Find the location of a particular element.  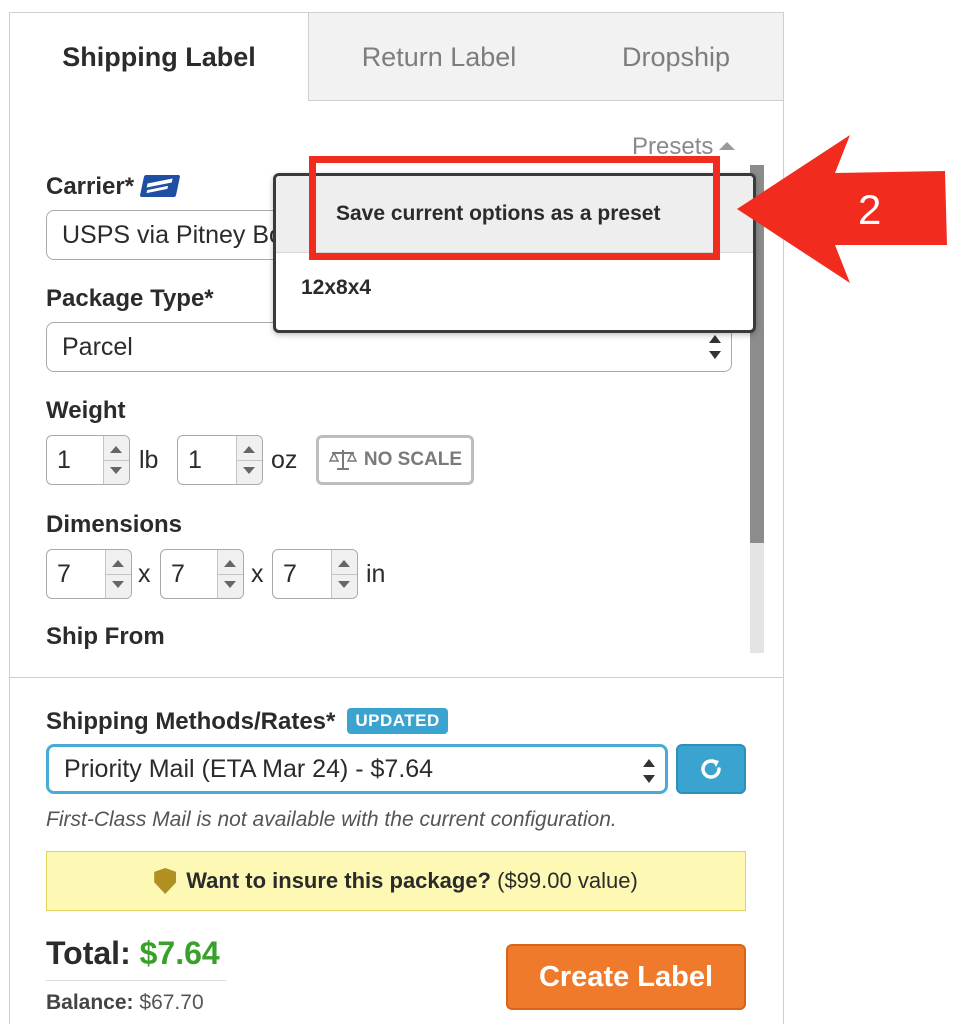

tab-dropship: Dropship is located at coordinates (675, 57).